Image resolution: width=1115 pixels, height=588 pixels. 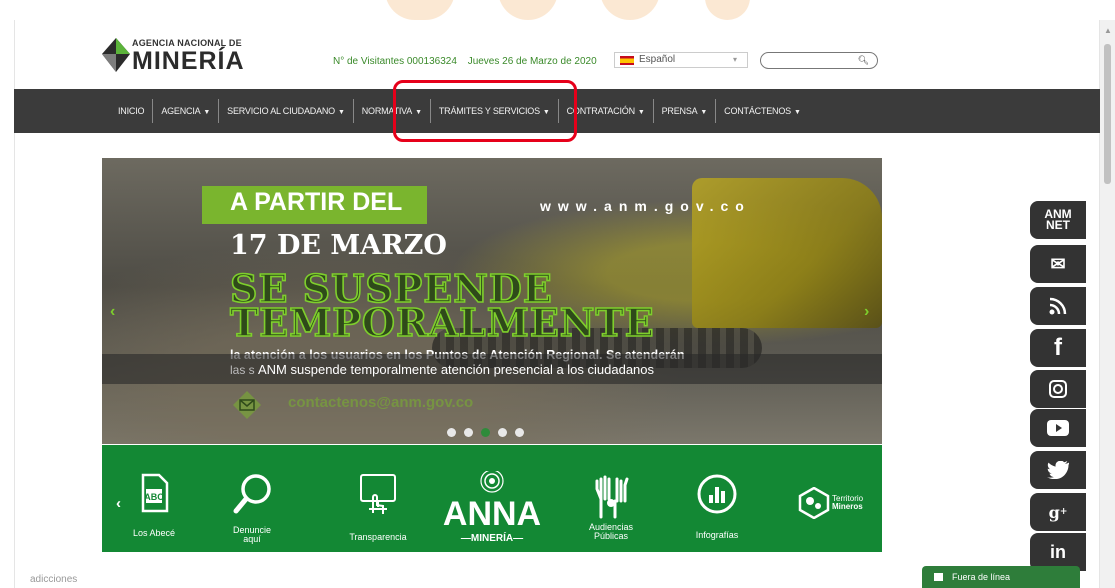 What do you see at coordinates (381, 402) in the screenshot?
I see `hero-contact-email: contactenos@anm.gov.co` at bounding box center [381, 402].